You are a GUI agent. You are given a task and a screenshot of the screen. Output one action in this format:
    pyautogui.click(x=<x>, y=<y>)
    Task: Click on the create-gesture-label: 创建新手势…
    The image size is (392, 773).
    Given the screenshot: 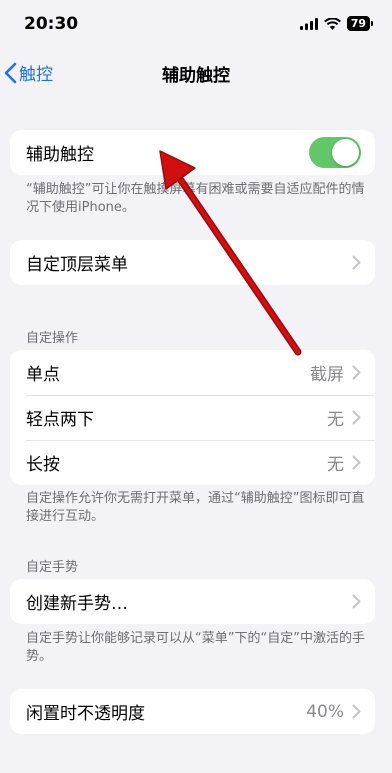 What is the action you would take?
    pyautogui.click(x=77, y=604)
    